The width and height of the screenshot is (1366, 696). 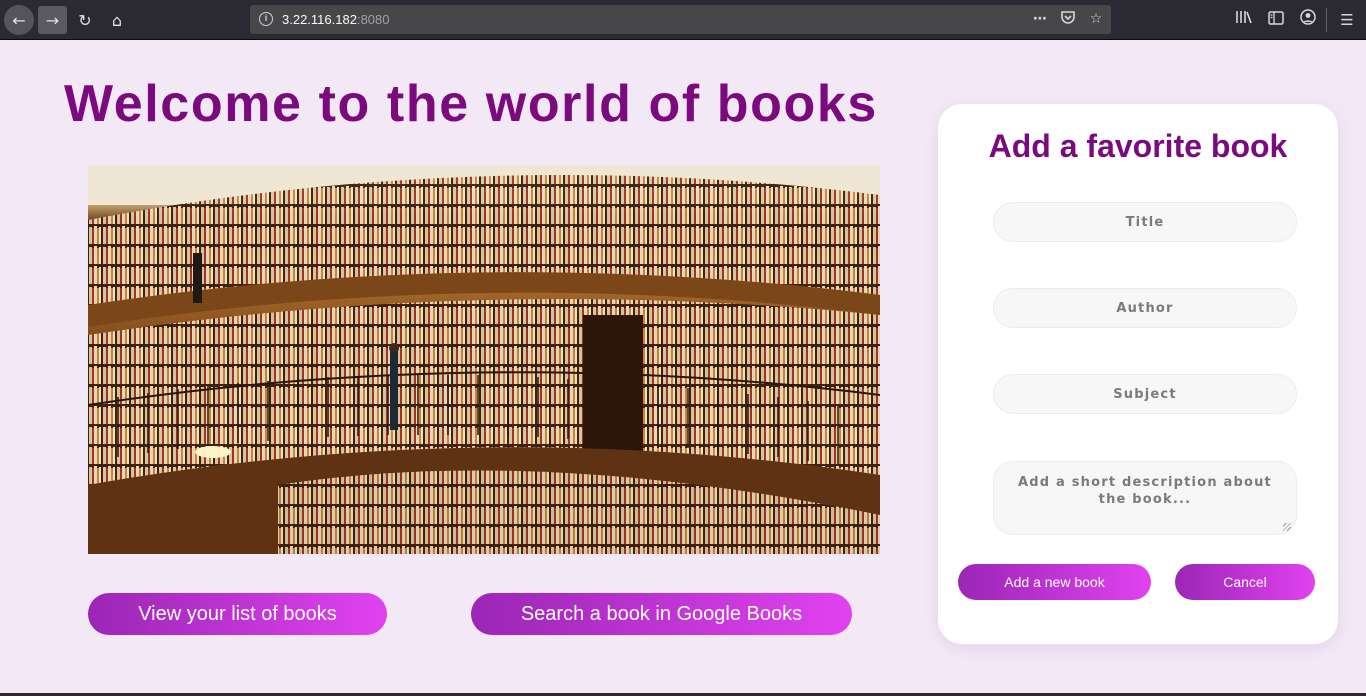 What do you see at coordinates (52, 20) in the screenshot?
I see `forward-arrow-icon: →` at bounding box center [52, 20].